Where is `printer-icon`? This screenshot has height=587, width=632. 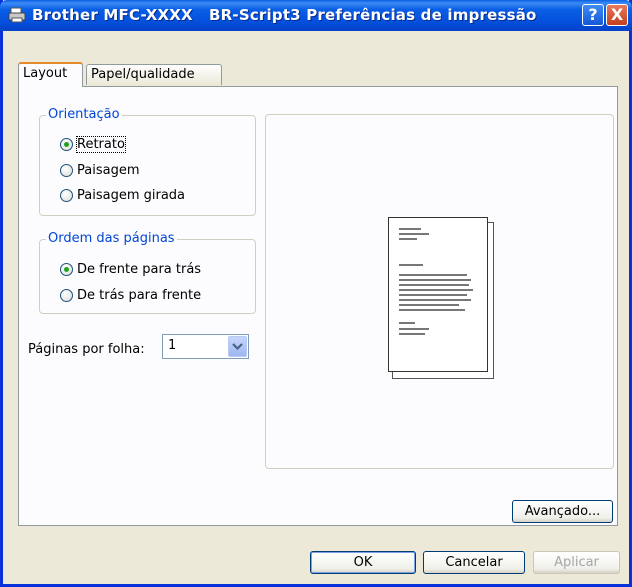 printer-icon is located at coordinates (17, 15).